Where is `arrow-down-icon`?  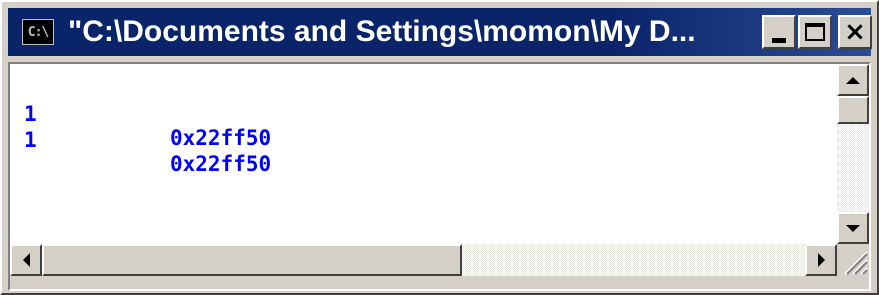 arrow-down-icon is located at coordinates (853, 228).